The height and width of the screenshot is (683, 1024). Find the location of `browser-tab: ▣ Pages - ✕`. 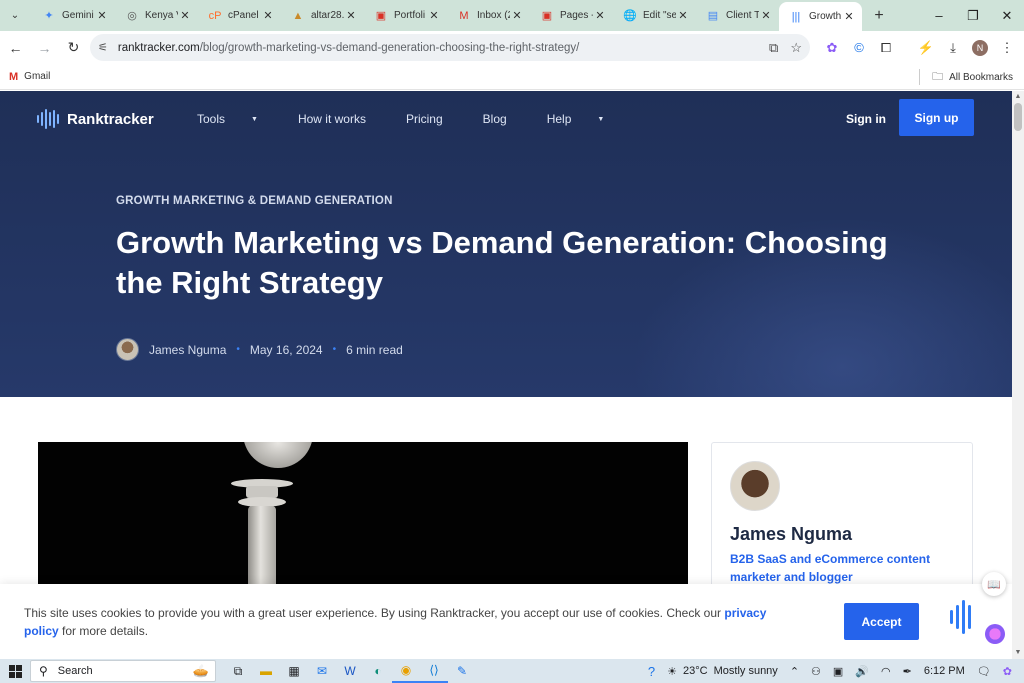

browser-tab: ▣ Pages - ✕ is located at coordinates (571, 15).